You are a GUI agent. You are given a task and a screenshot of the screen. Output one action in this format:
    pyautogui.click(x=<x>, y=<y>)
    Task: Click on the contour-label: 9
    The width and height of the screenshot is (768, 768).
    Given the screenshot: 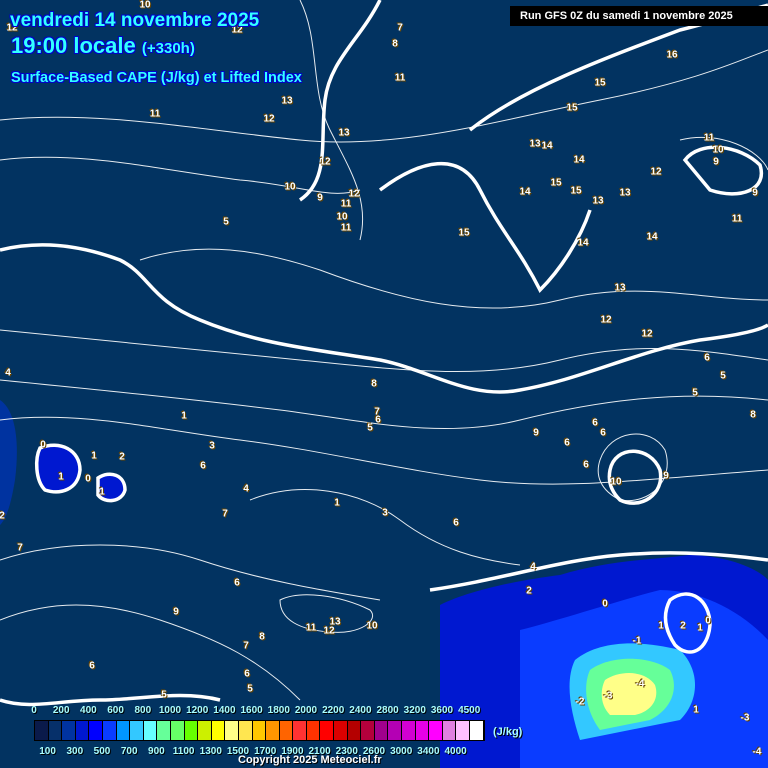 What is the action you would take?
    pyautogui.click(x=536, y=433)
    